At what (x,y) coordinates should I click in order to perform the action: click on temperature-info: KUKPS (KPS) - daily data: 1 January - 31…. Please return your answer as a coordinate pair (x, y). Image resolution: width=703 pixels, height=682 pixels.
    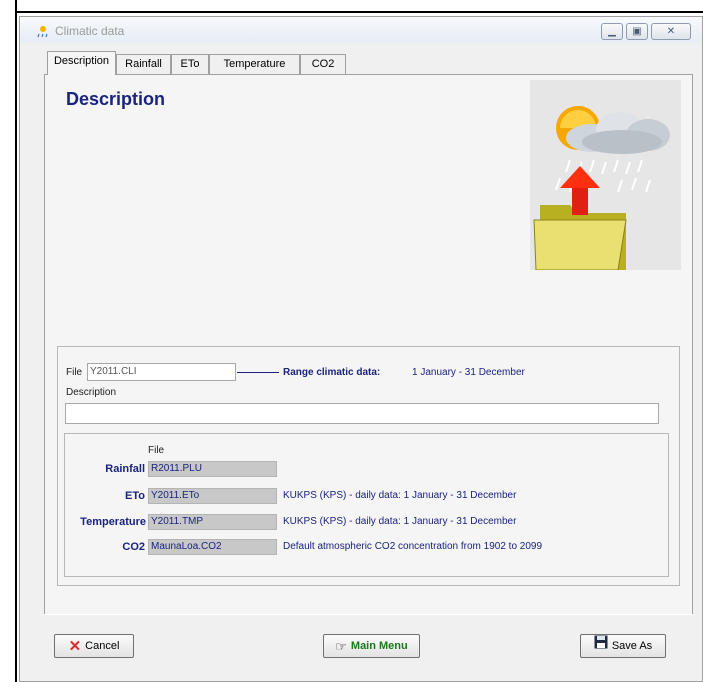
    Looking at the image, I should click on (400, 521).